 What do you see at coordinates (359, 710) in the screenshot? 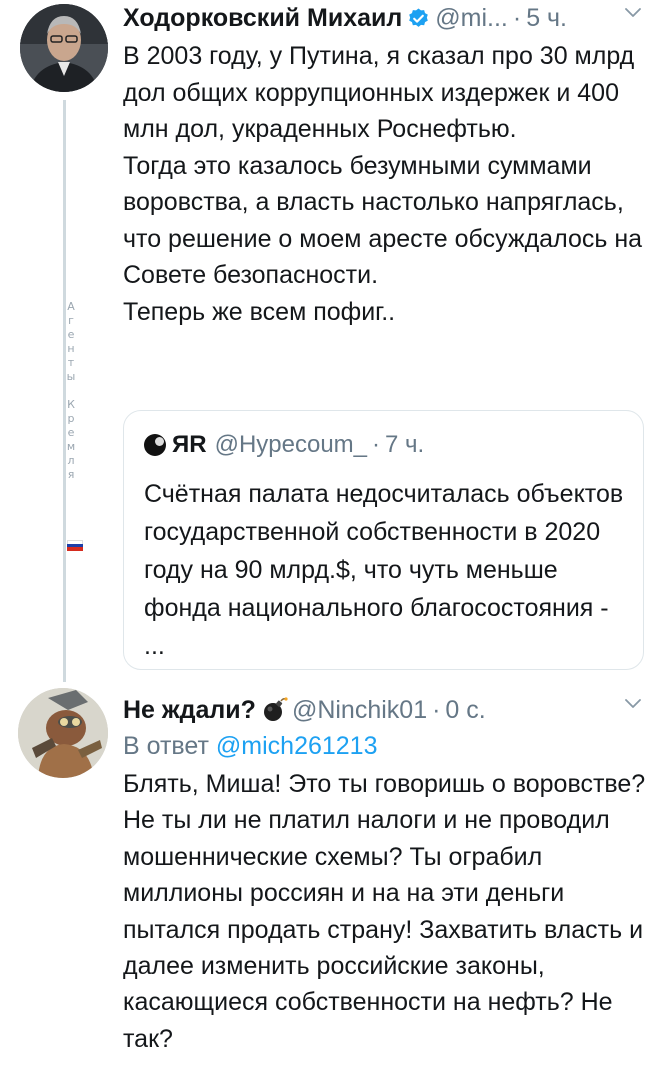
I see `author-handle: @Ninchik01` at bounding box center [359, 710].